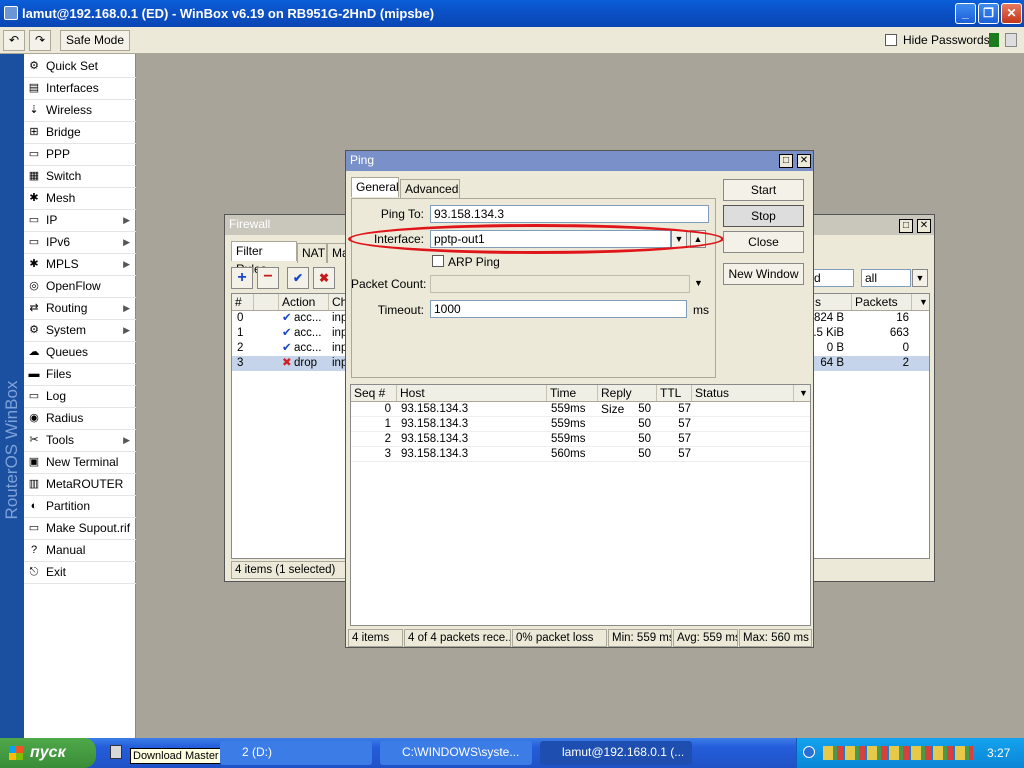  I want to click on undo-icon: ↶, so click(14, 40).